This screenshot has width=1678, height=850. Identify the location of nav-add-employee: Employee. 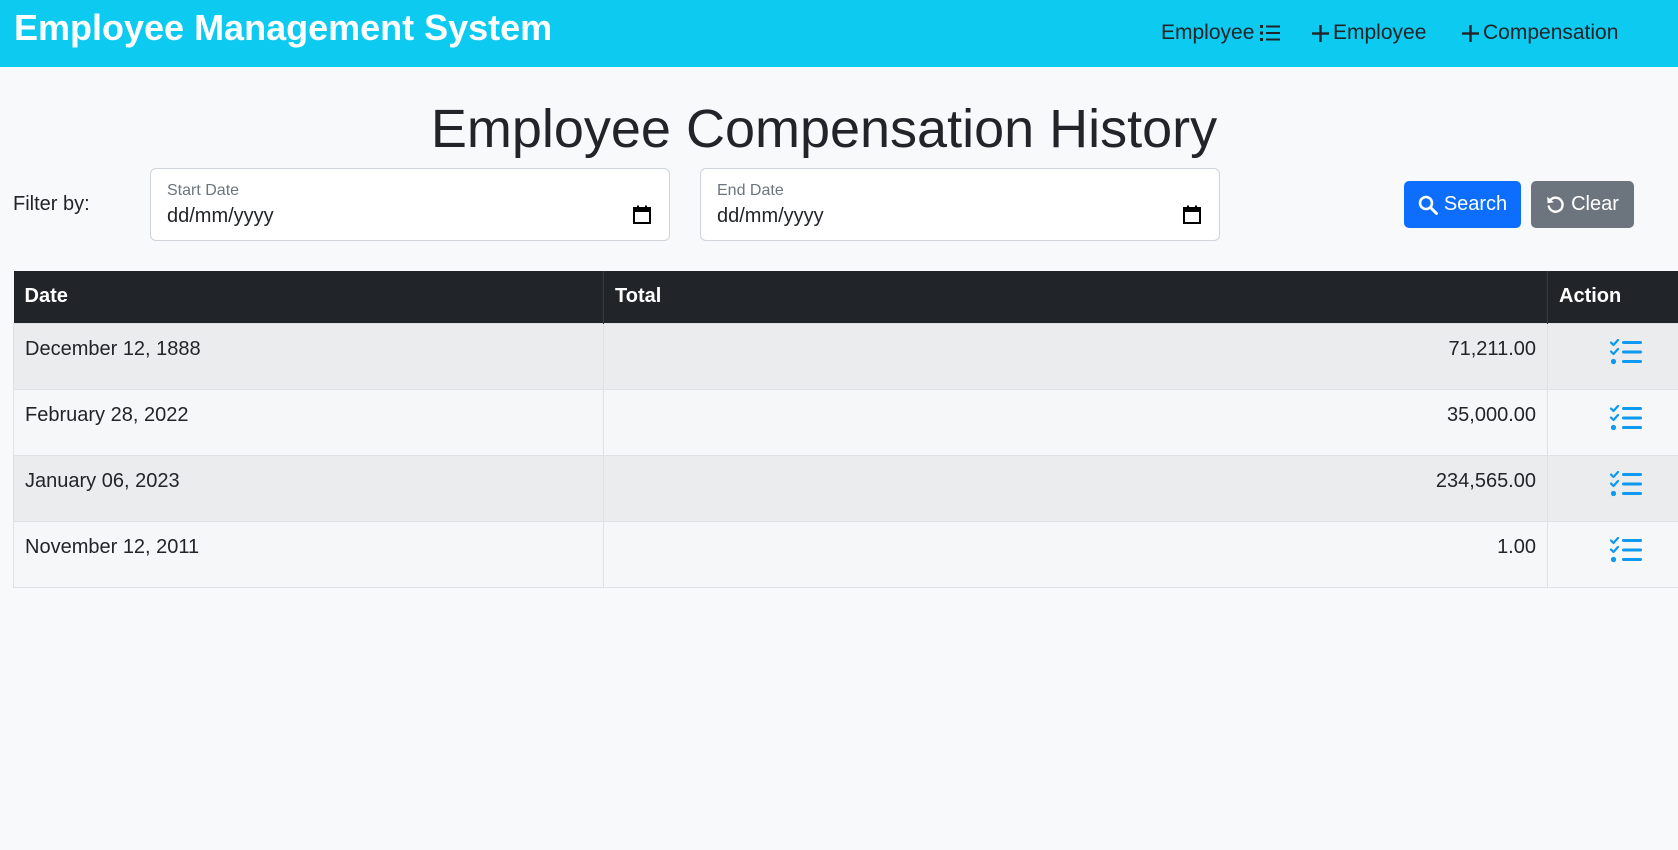
(1369, 33).